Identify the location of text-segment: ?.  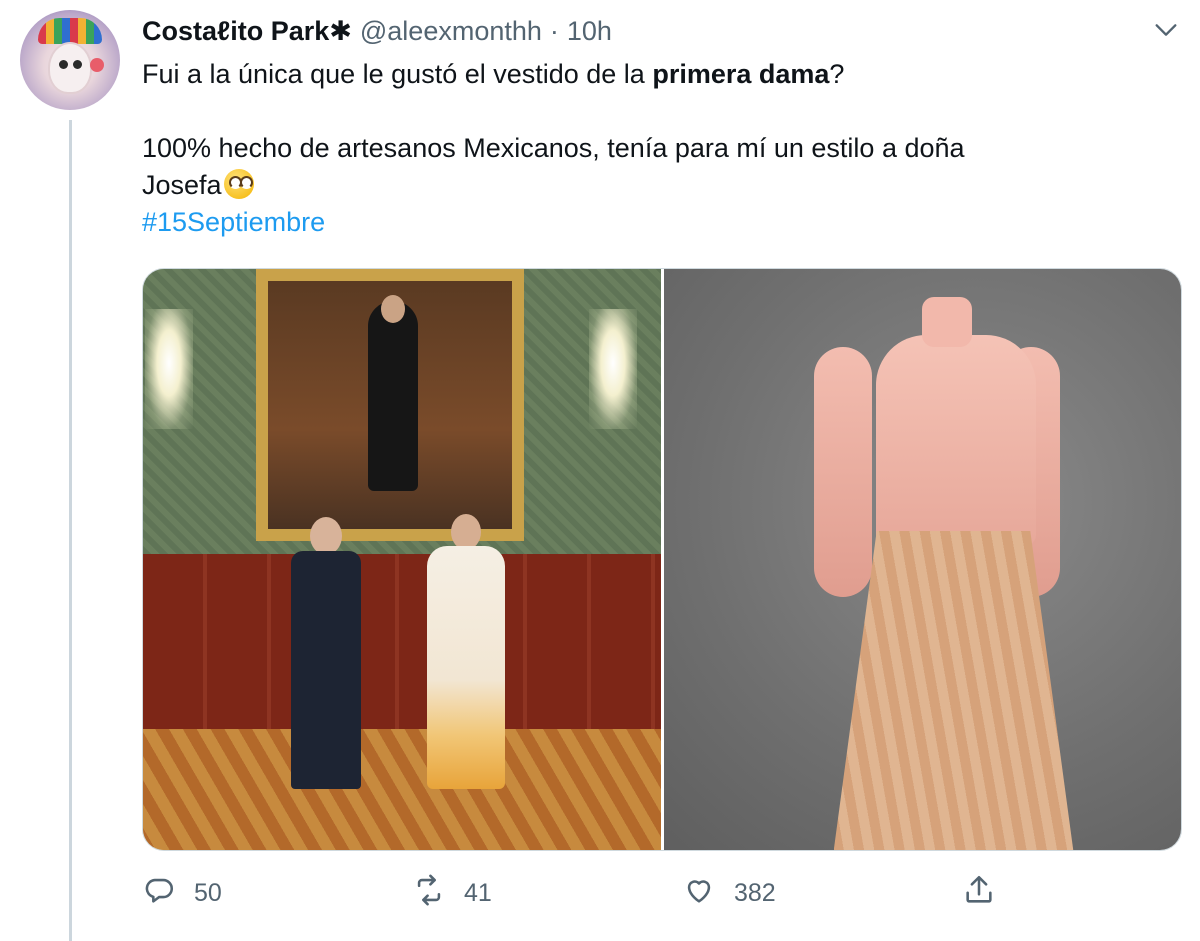
(837, 74).